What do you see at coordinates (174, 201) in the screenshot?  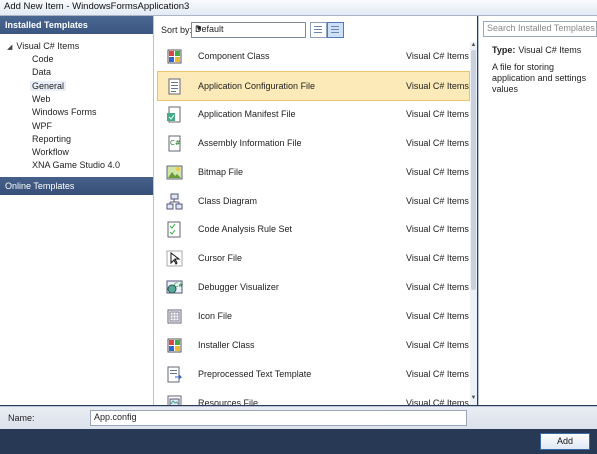 I see `class-diagram-icon` at bounding box center [174, 201].